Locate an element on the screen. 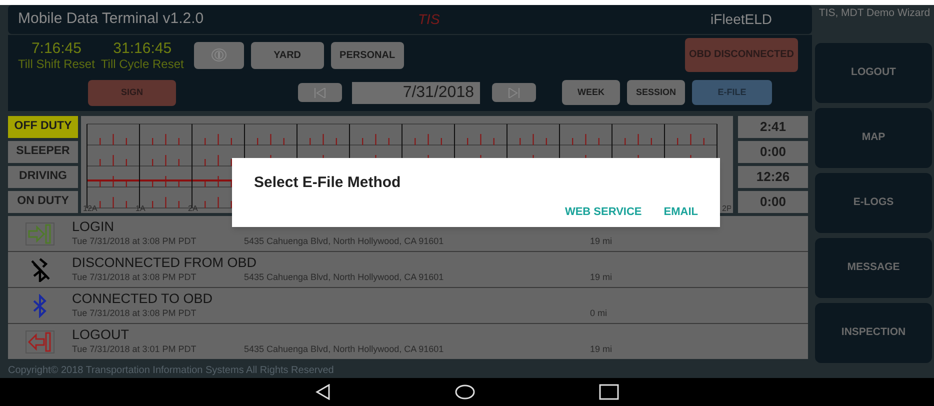 The height and width of the screenshot is (406, 934). duty-total: 12:26 is located at coordinates (773, 177).